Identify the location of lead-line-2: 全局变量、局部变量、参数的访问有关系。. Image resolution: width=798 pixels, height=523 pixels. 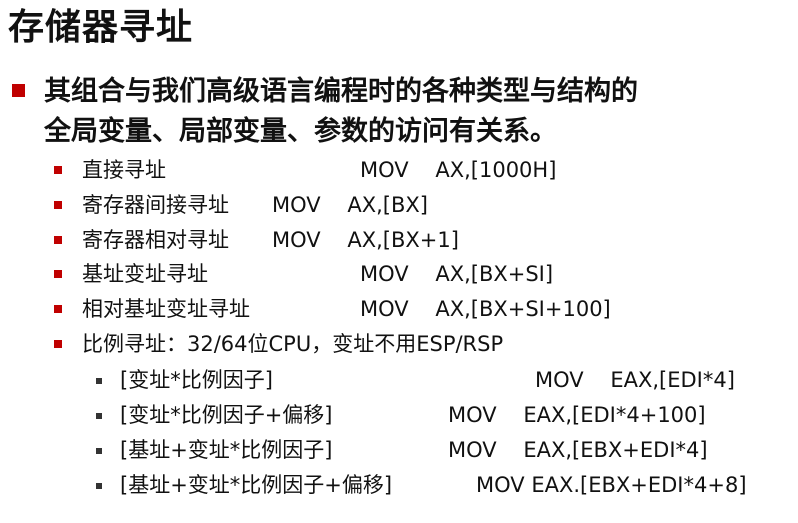
(300, 131).